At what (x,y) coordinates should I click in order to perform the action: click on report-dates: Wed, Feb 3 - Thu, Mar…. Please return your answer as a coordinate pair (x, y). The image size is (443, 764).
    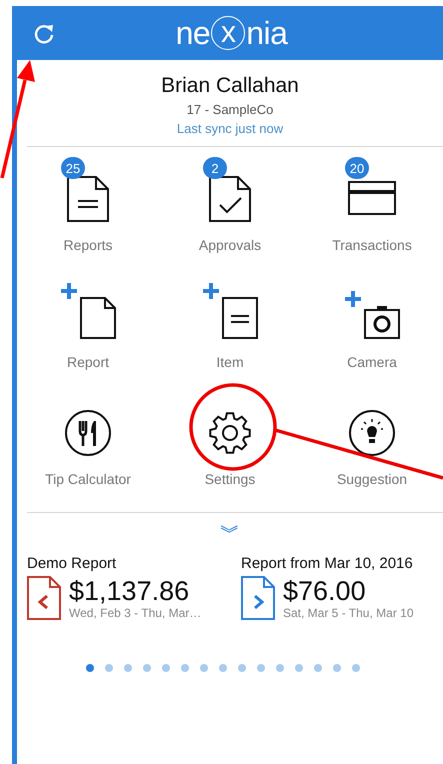
    Looking at the image, I should click on (135, 613).